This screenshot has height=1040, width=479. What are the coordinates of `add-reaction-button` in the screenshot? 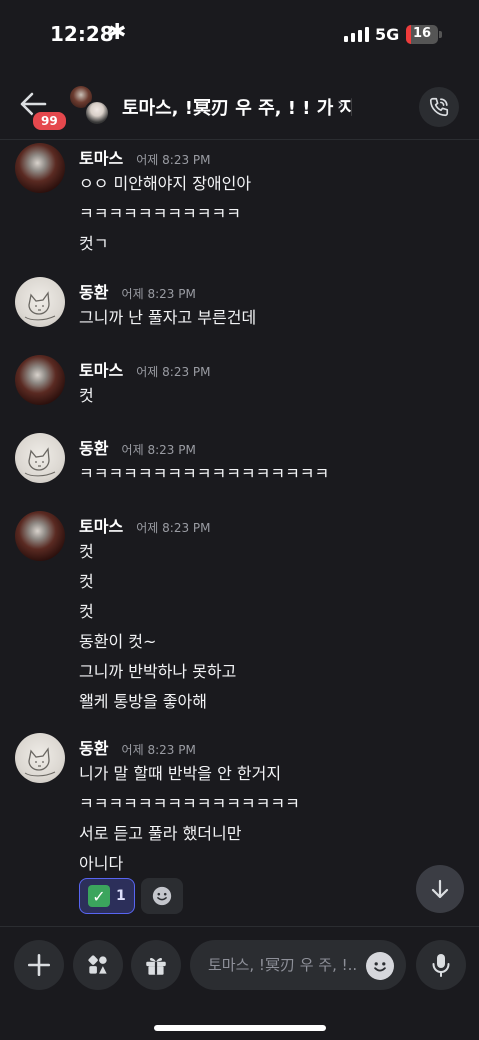 It's located at (161, 896).